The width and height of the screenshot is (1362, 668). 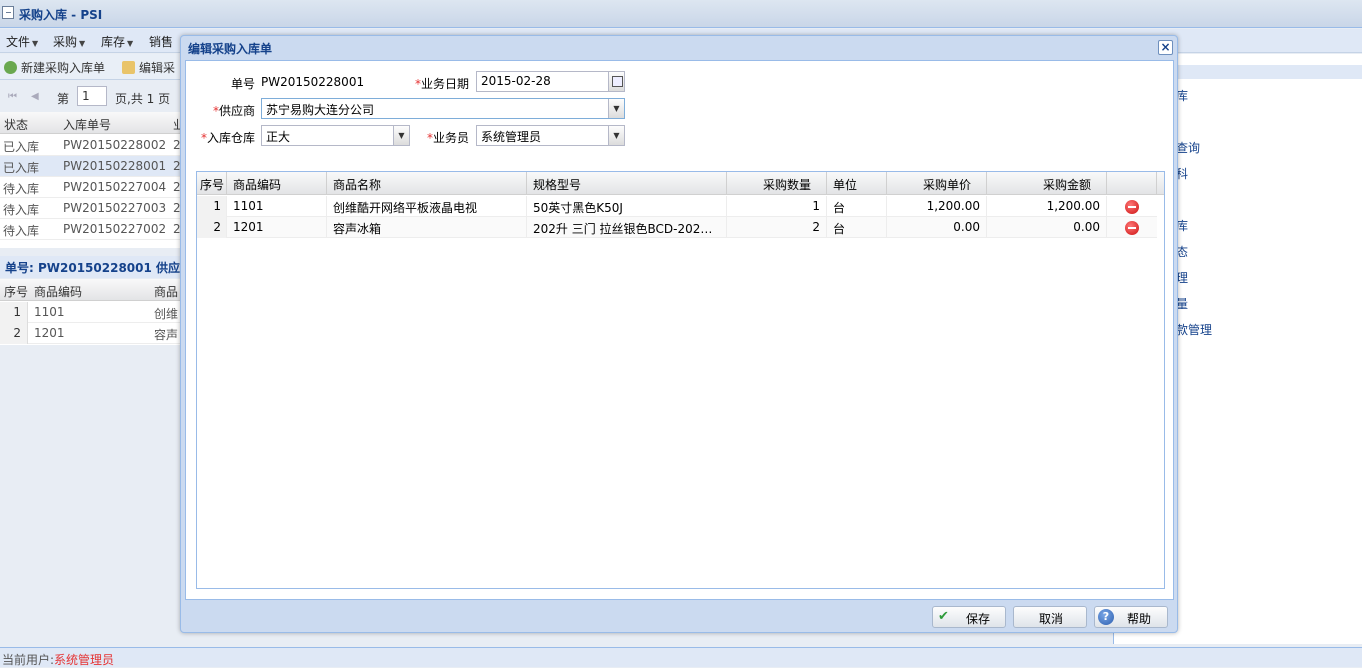 What do you see at coordinates (61, 15) in the screenshot?
I see `app-title: 采购入库 - PSI` at bounding box center [61, 15].